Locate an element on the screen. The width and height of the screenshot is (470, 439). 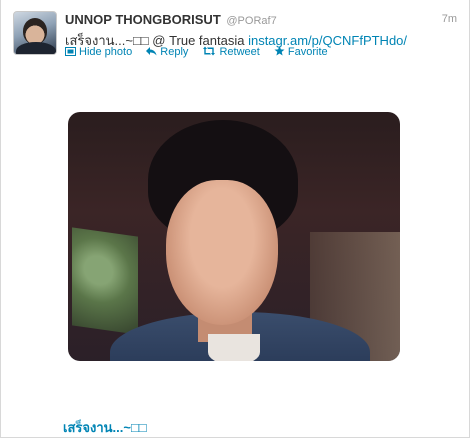
favorite-label: Favorite is located at coordinates (307, 52).